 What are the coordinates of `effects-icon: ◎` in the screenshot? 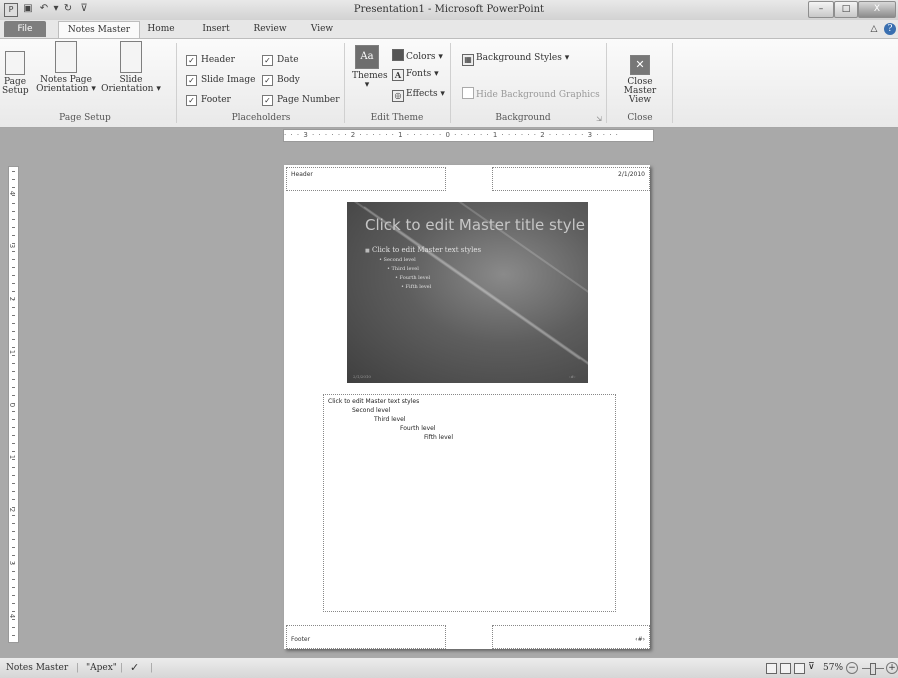 It's located at (398, 96).